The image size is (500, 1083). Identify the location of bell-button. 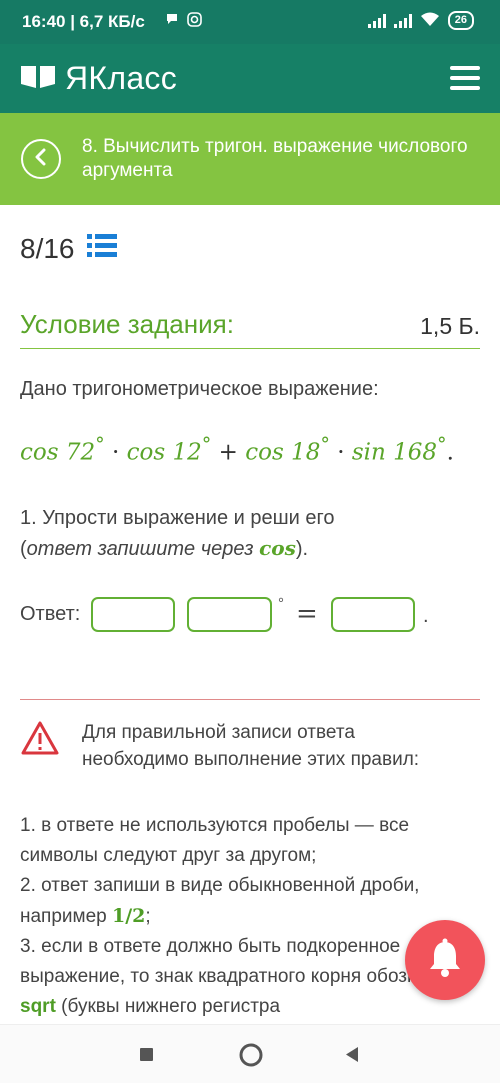
(445, 960).